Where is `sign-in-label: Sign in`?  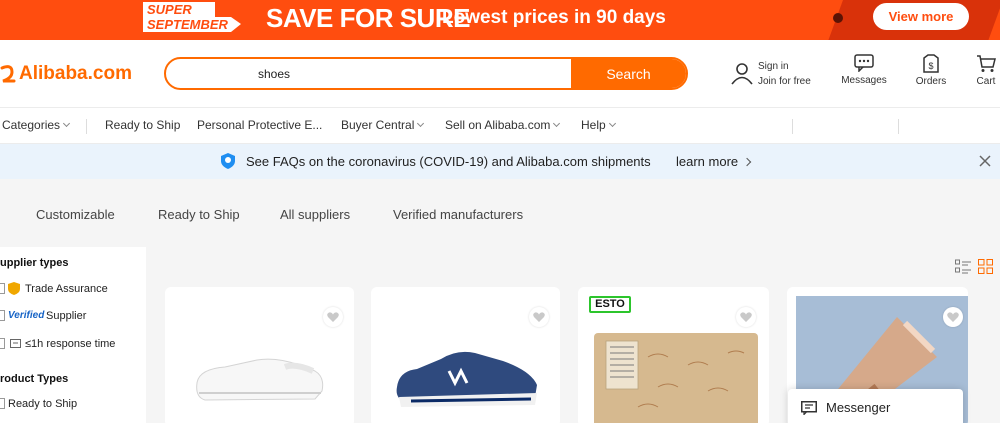
sign-in-label: Sign in is located at coordinates (773, 66).